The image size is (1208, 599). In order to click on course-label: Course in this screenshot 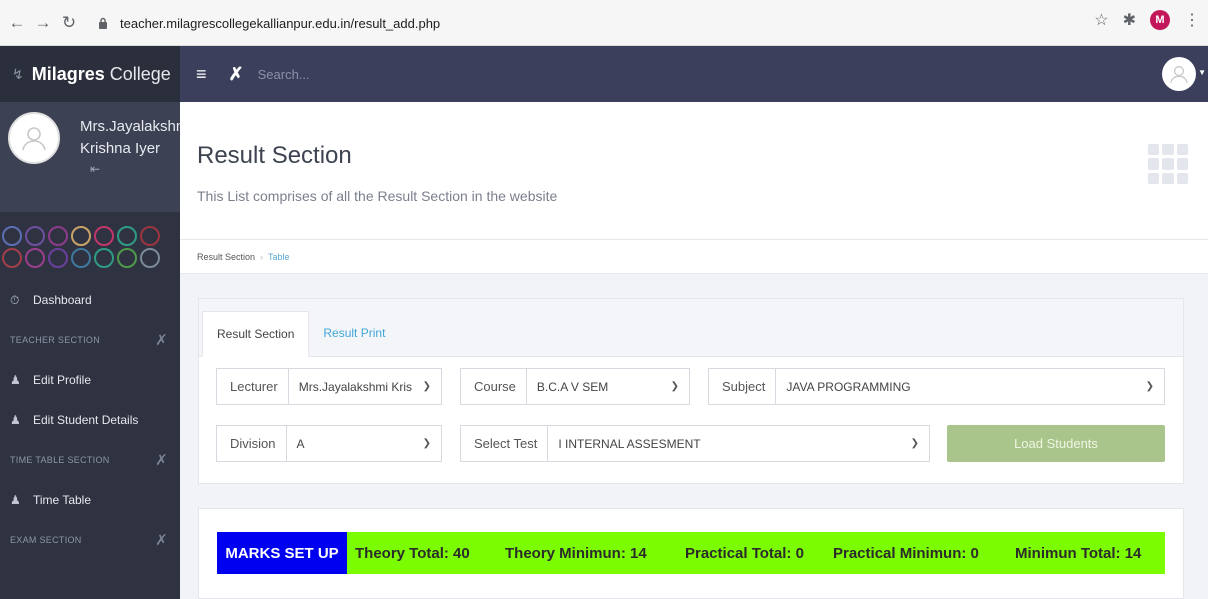, I will do `click(494, 386)`.